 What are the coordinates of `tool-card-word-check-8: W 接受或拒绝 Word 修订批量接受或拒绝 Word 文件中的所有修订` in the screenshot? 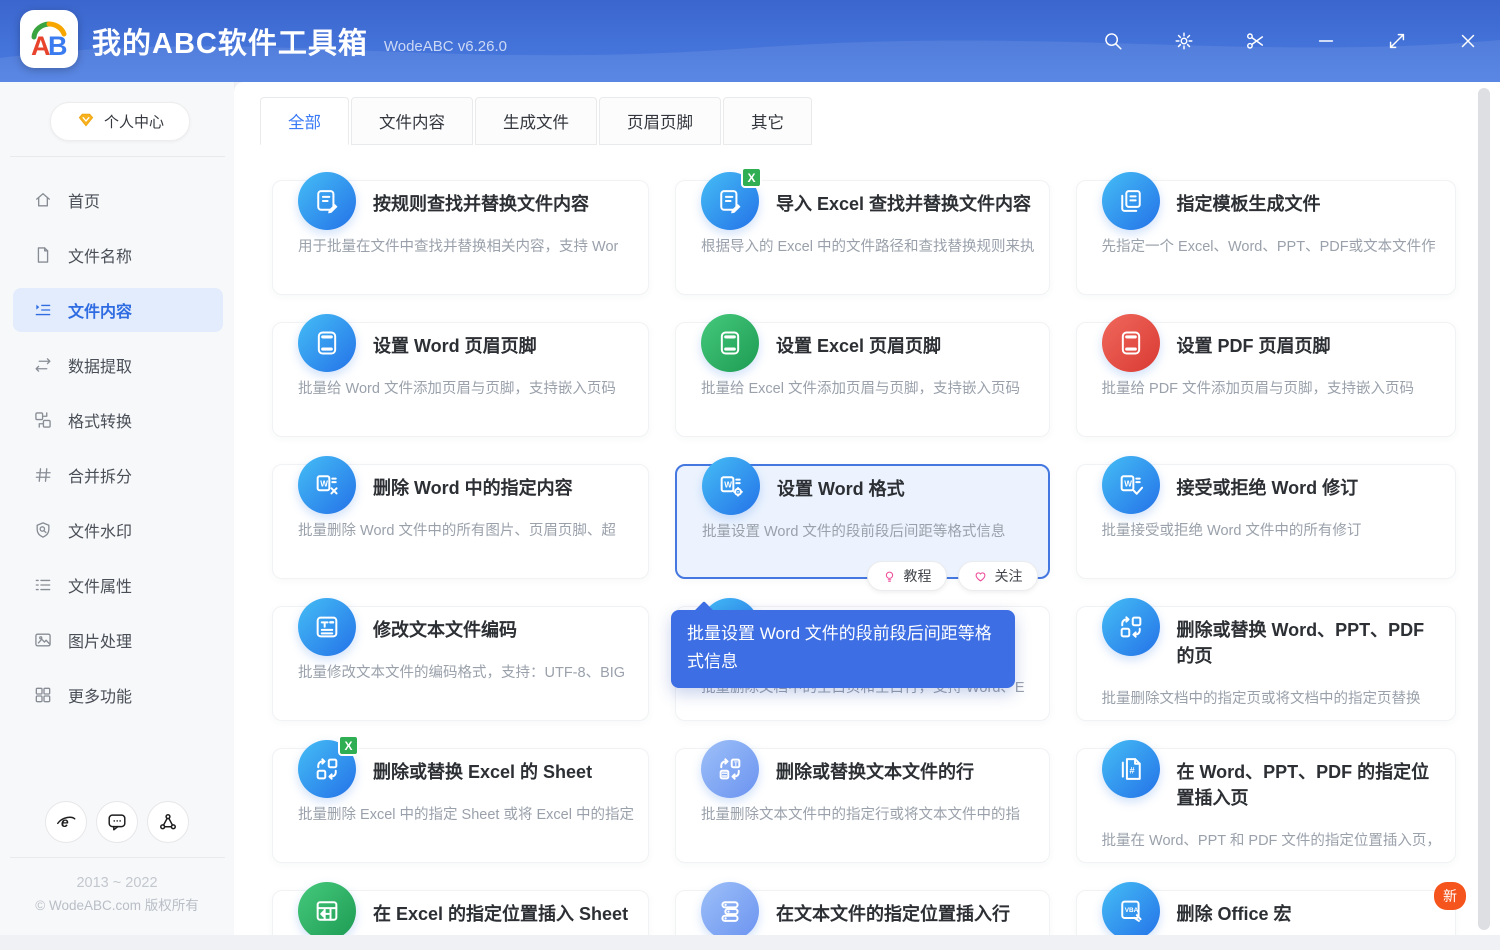 It's located at (1265, 517).